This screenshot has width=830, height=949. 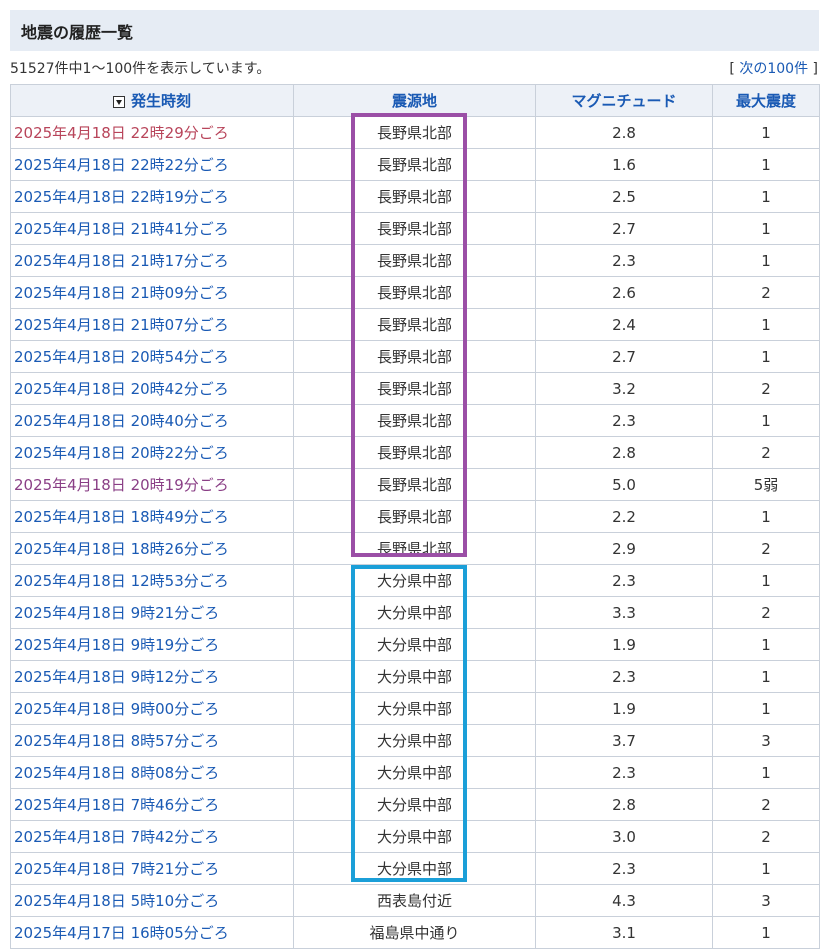 I want to click on table-row: 2025年4月18日 8時57分ごろ 大分県中部 3.7 3, so click(x=415, y=740).